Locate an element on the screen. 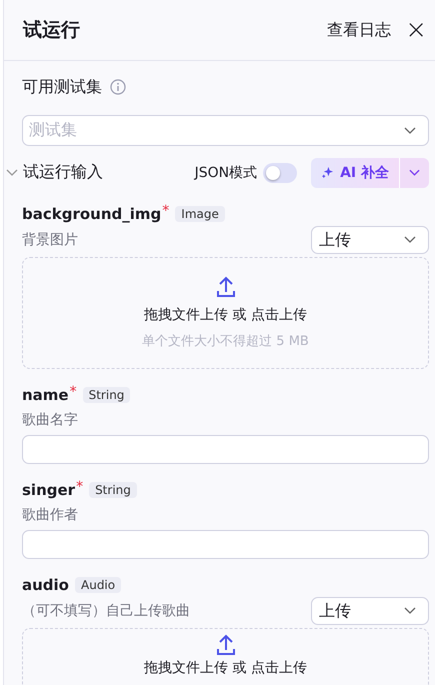  field-name: background_img is located at coordinates (92, 214).